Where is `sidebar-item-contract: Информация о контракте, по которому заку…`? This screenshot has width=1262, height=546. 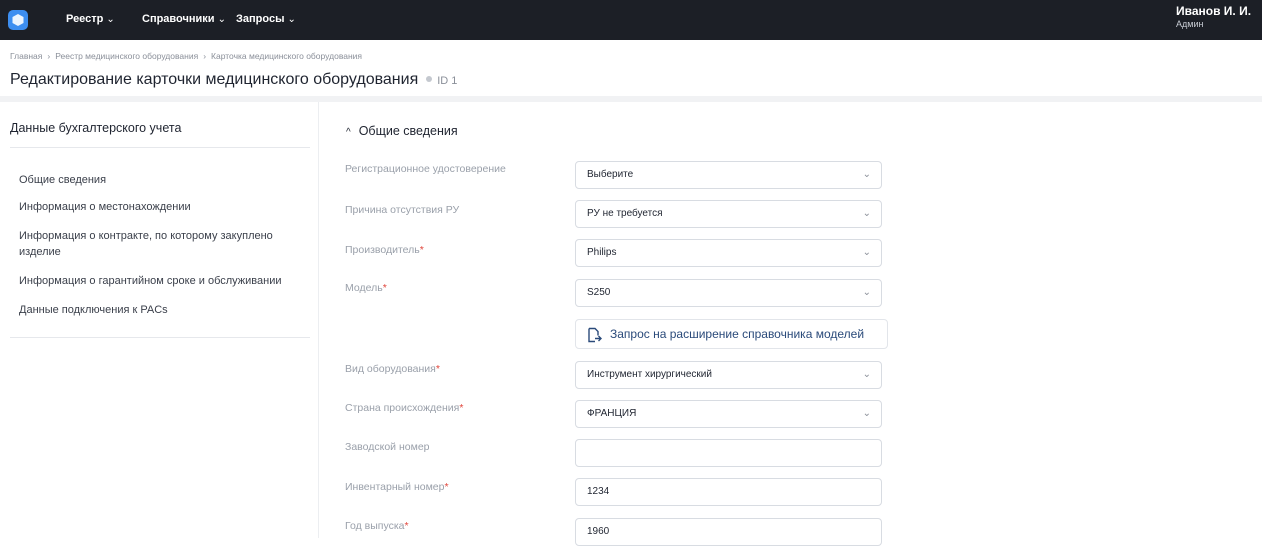 sidebar-item-contract: Информация о контракте, по которому заку… is located at coordinates (164, 244).